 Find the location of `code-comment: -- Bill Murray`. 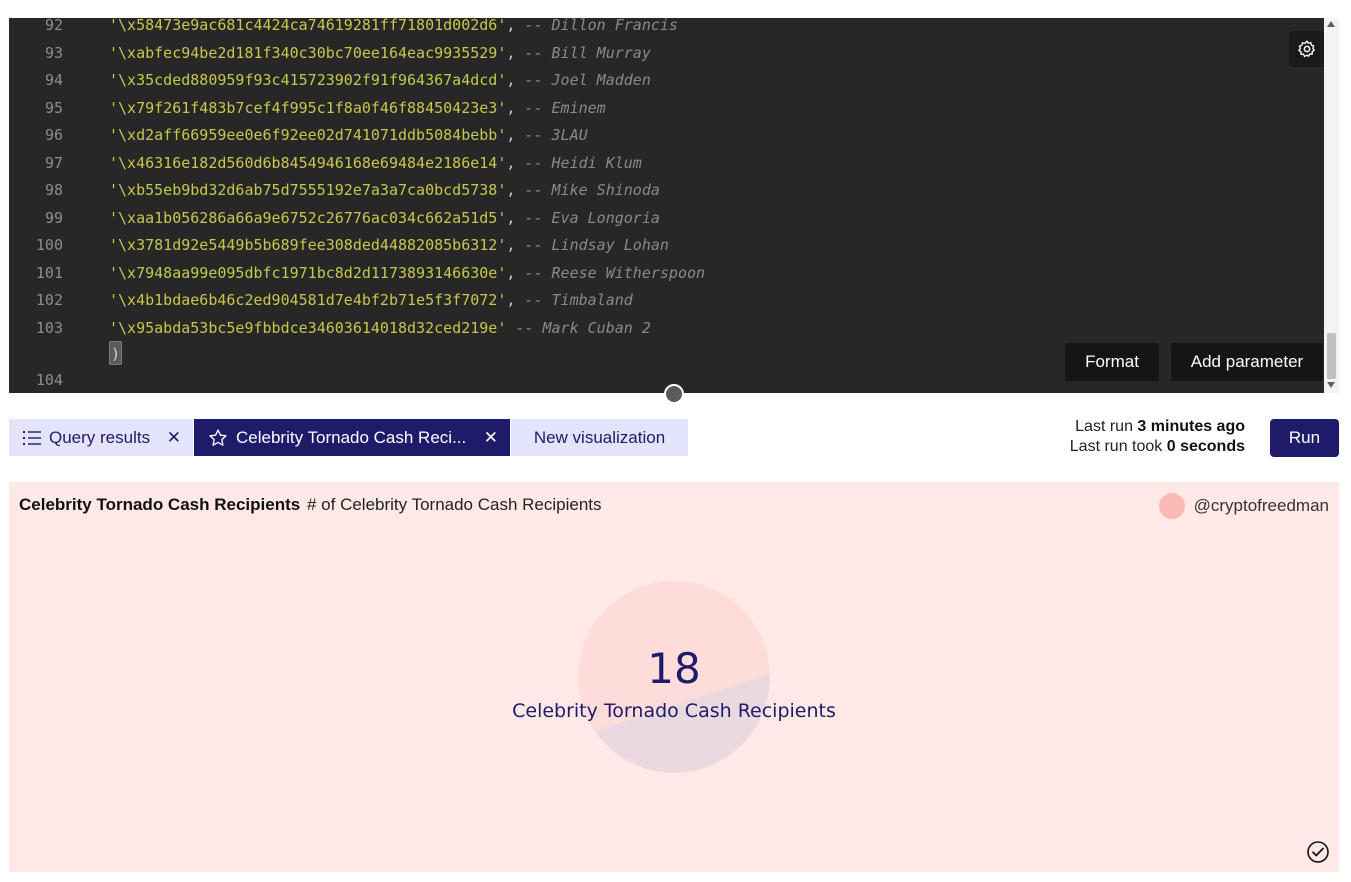

code-comment: -- Bill Murray is located at coordinates (587, 52).